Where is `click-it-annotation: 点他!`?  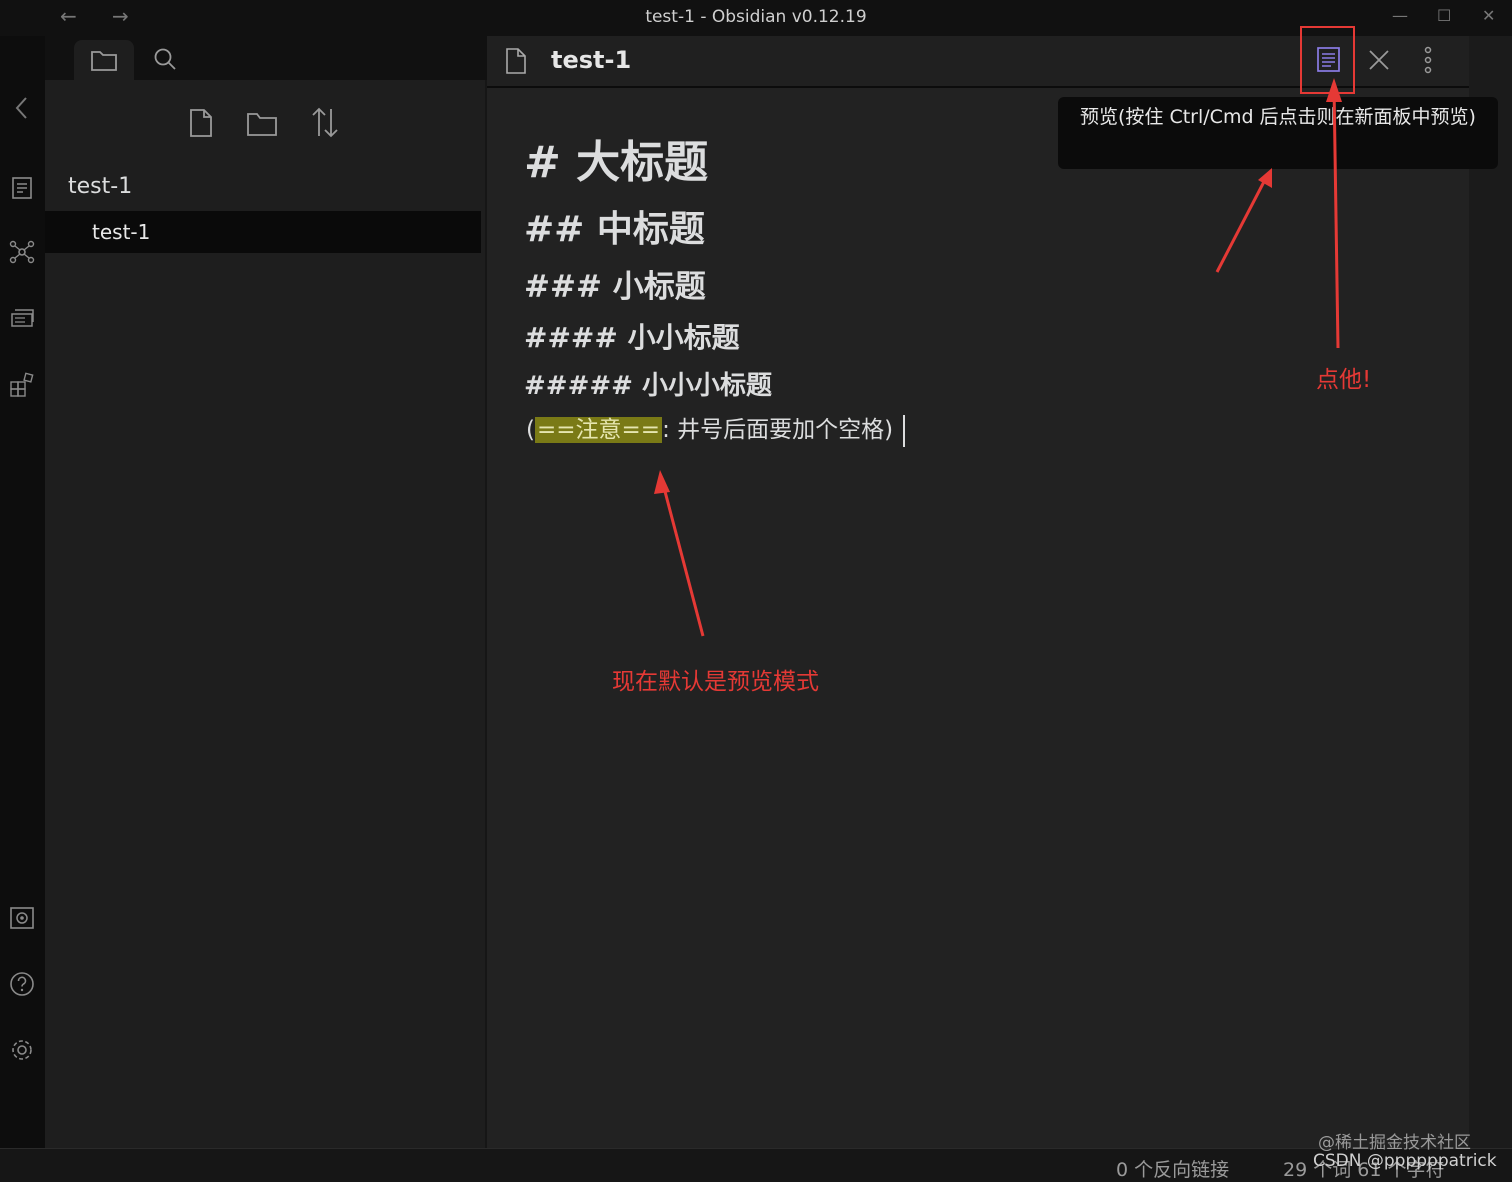
click-it-annotation: 点他! is located at coordinates (1344, 380).